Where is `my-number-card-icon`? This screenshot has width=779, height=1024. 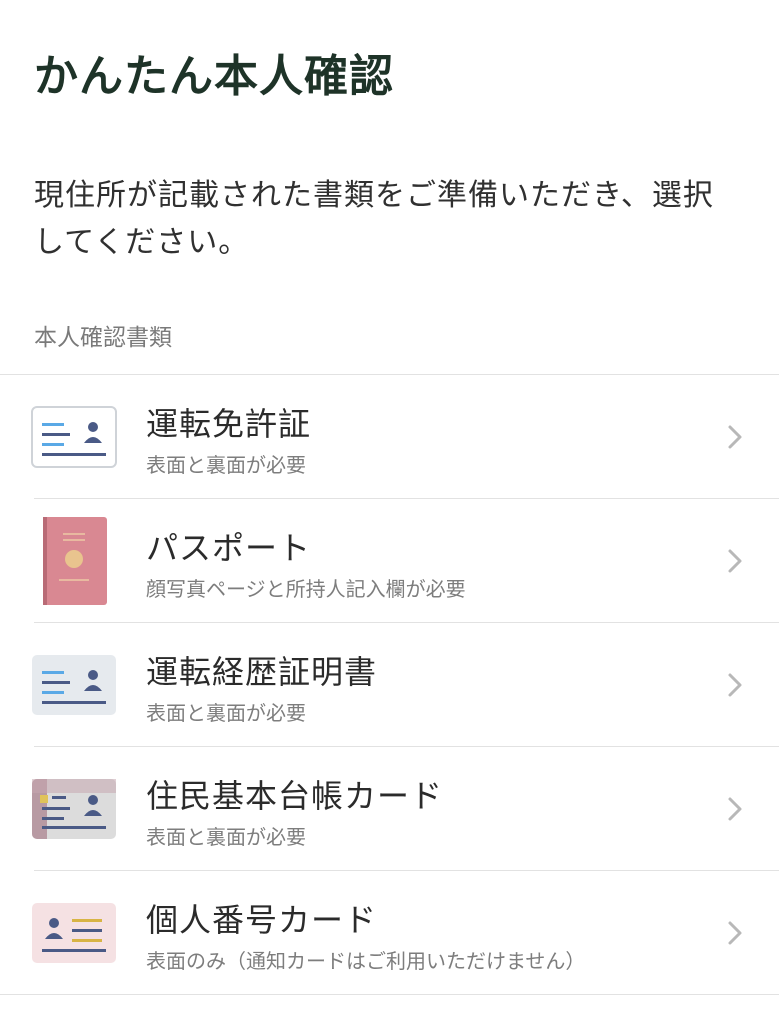
my-number-card-icon is located at coordinates (74, 933).